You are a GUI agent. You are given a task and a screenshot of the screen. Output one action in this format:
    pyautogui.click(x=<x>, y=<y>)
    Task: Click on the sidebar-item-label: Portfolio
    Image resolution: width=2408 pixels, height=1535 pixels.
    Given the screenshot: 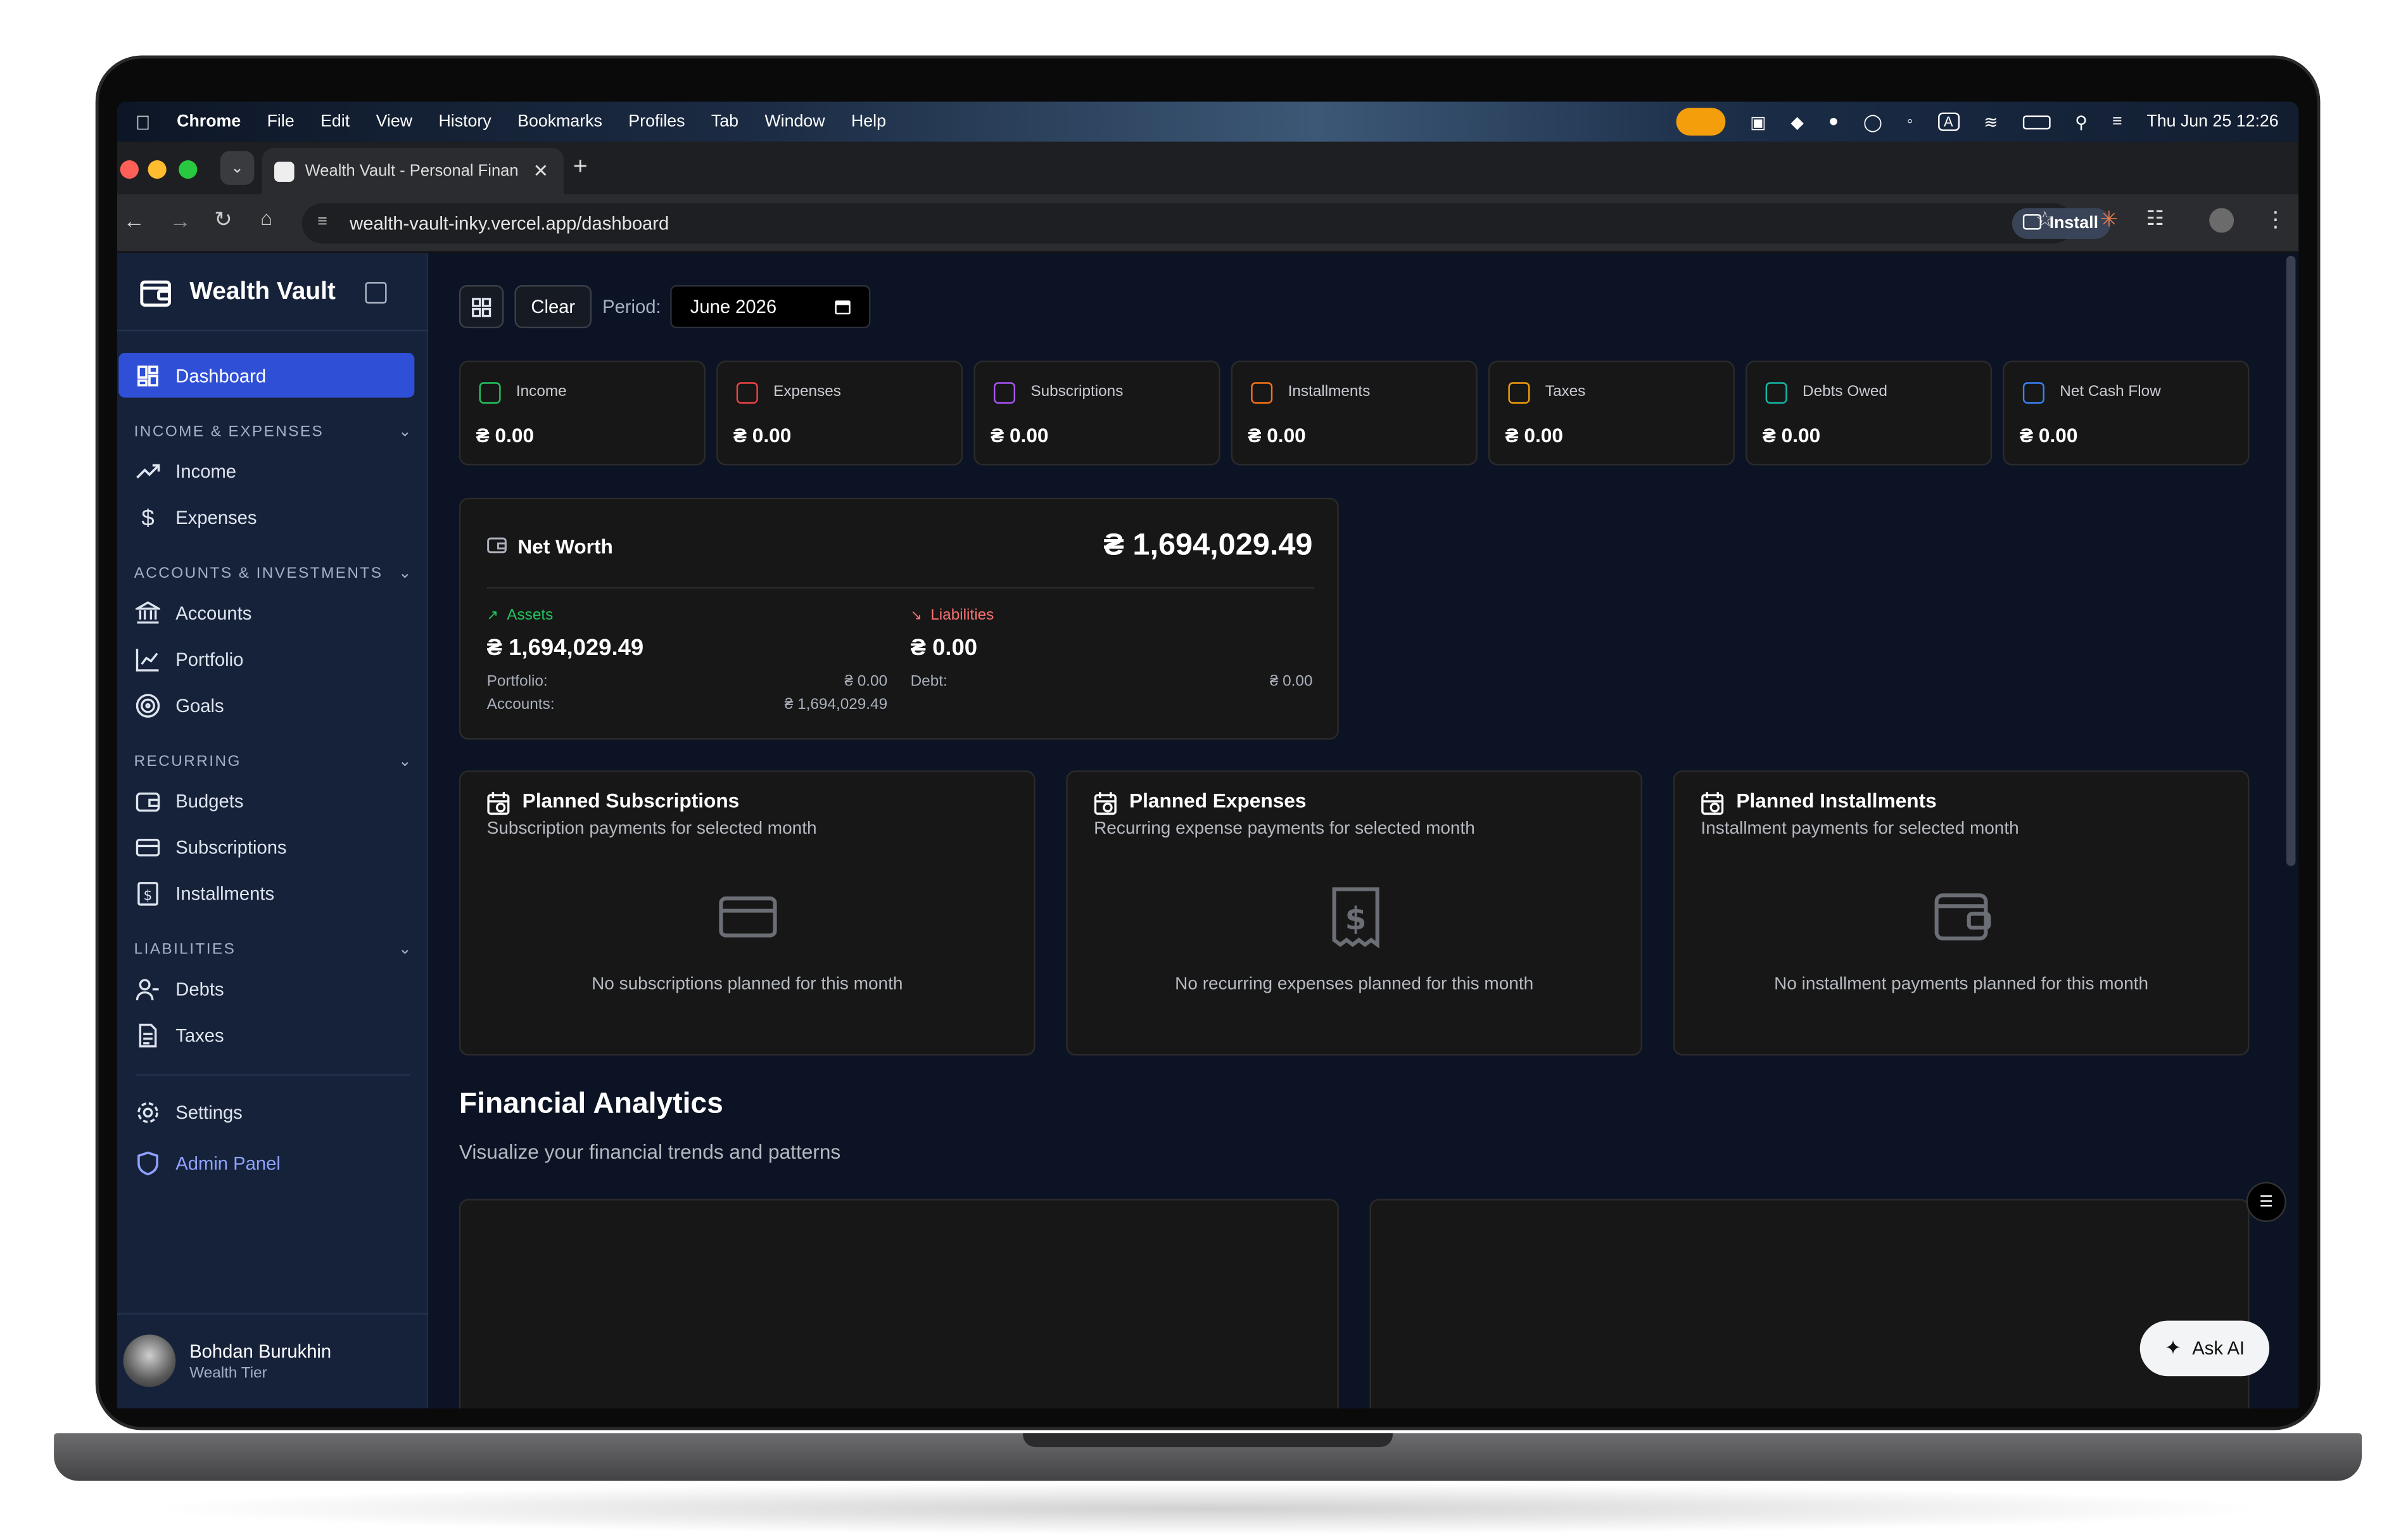 What is the action you would take?
    pyautogui.click(x=209, y=660)
    